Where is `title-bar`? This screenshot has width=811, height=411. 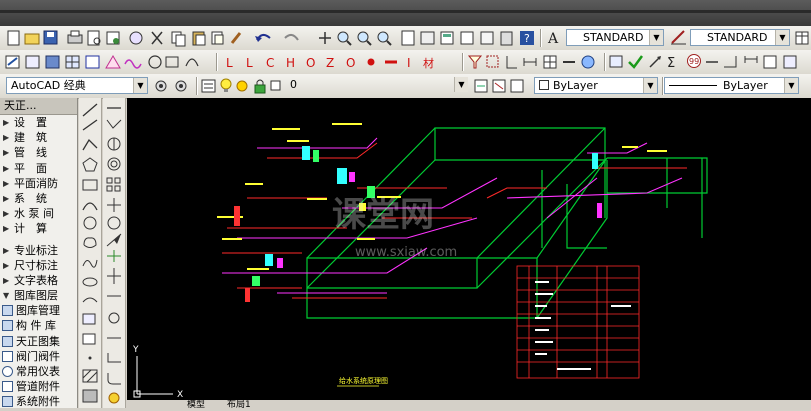 title-bar is located at coordinates (405, 13).